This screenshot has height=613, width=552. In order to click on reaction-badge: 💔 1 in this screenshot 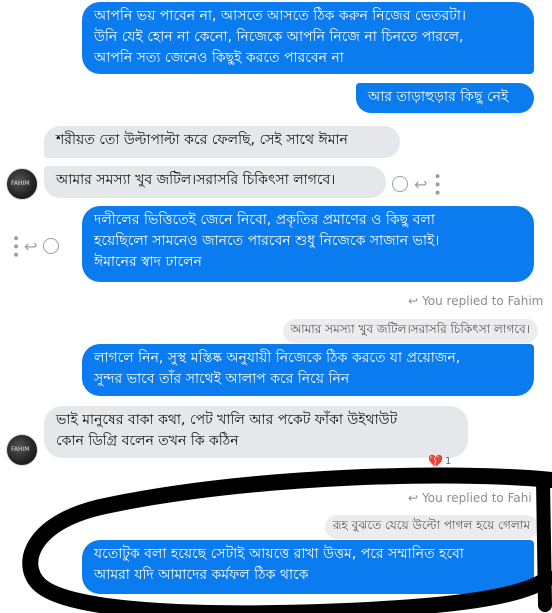, I will do `click(439, 461)`.